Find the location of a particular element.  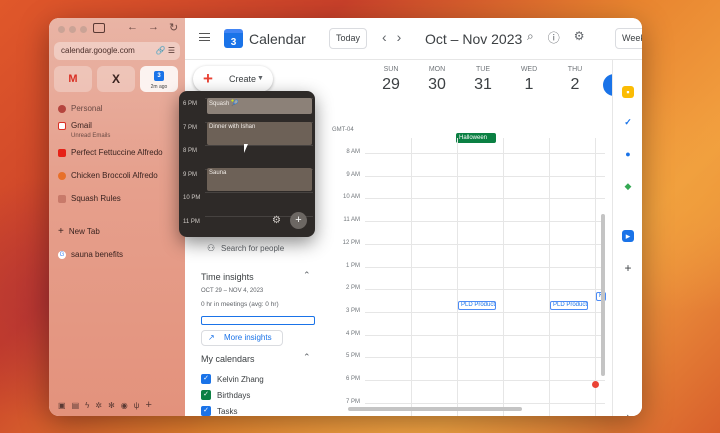

event-dinner-with-ishan: Dinner with Ishan is located at coordinates (259, 133).